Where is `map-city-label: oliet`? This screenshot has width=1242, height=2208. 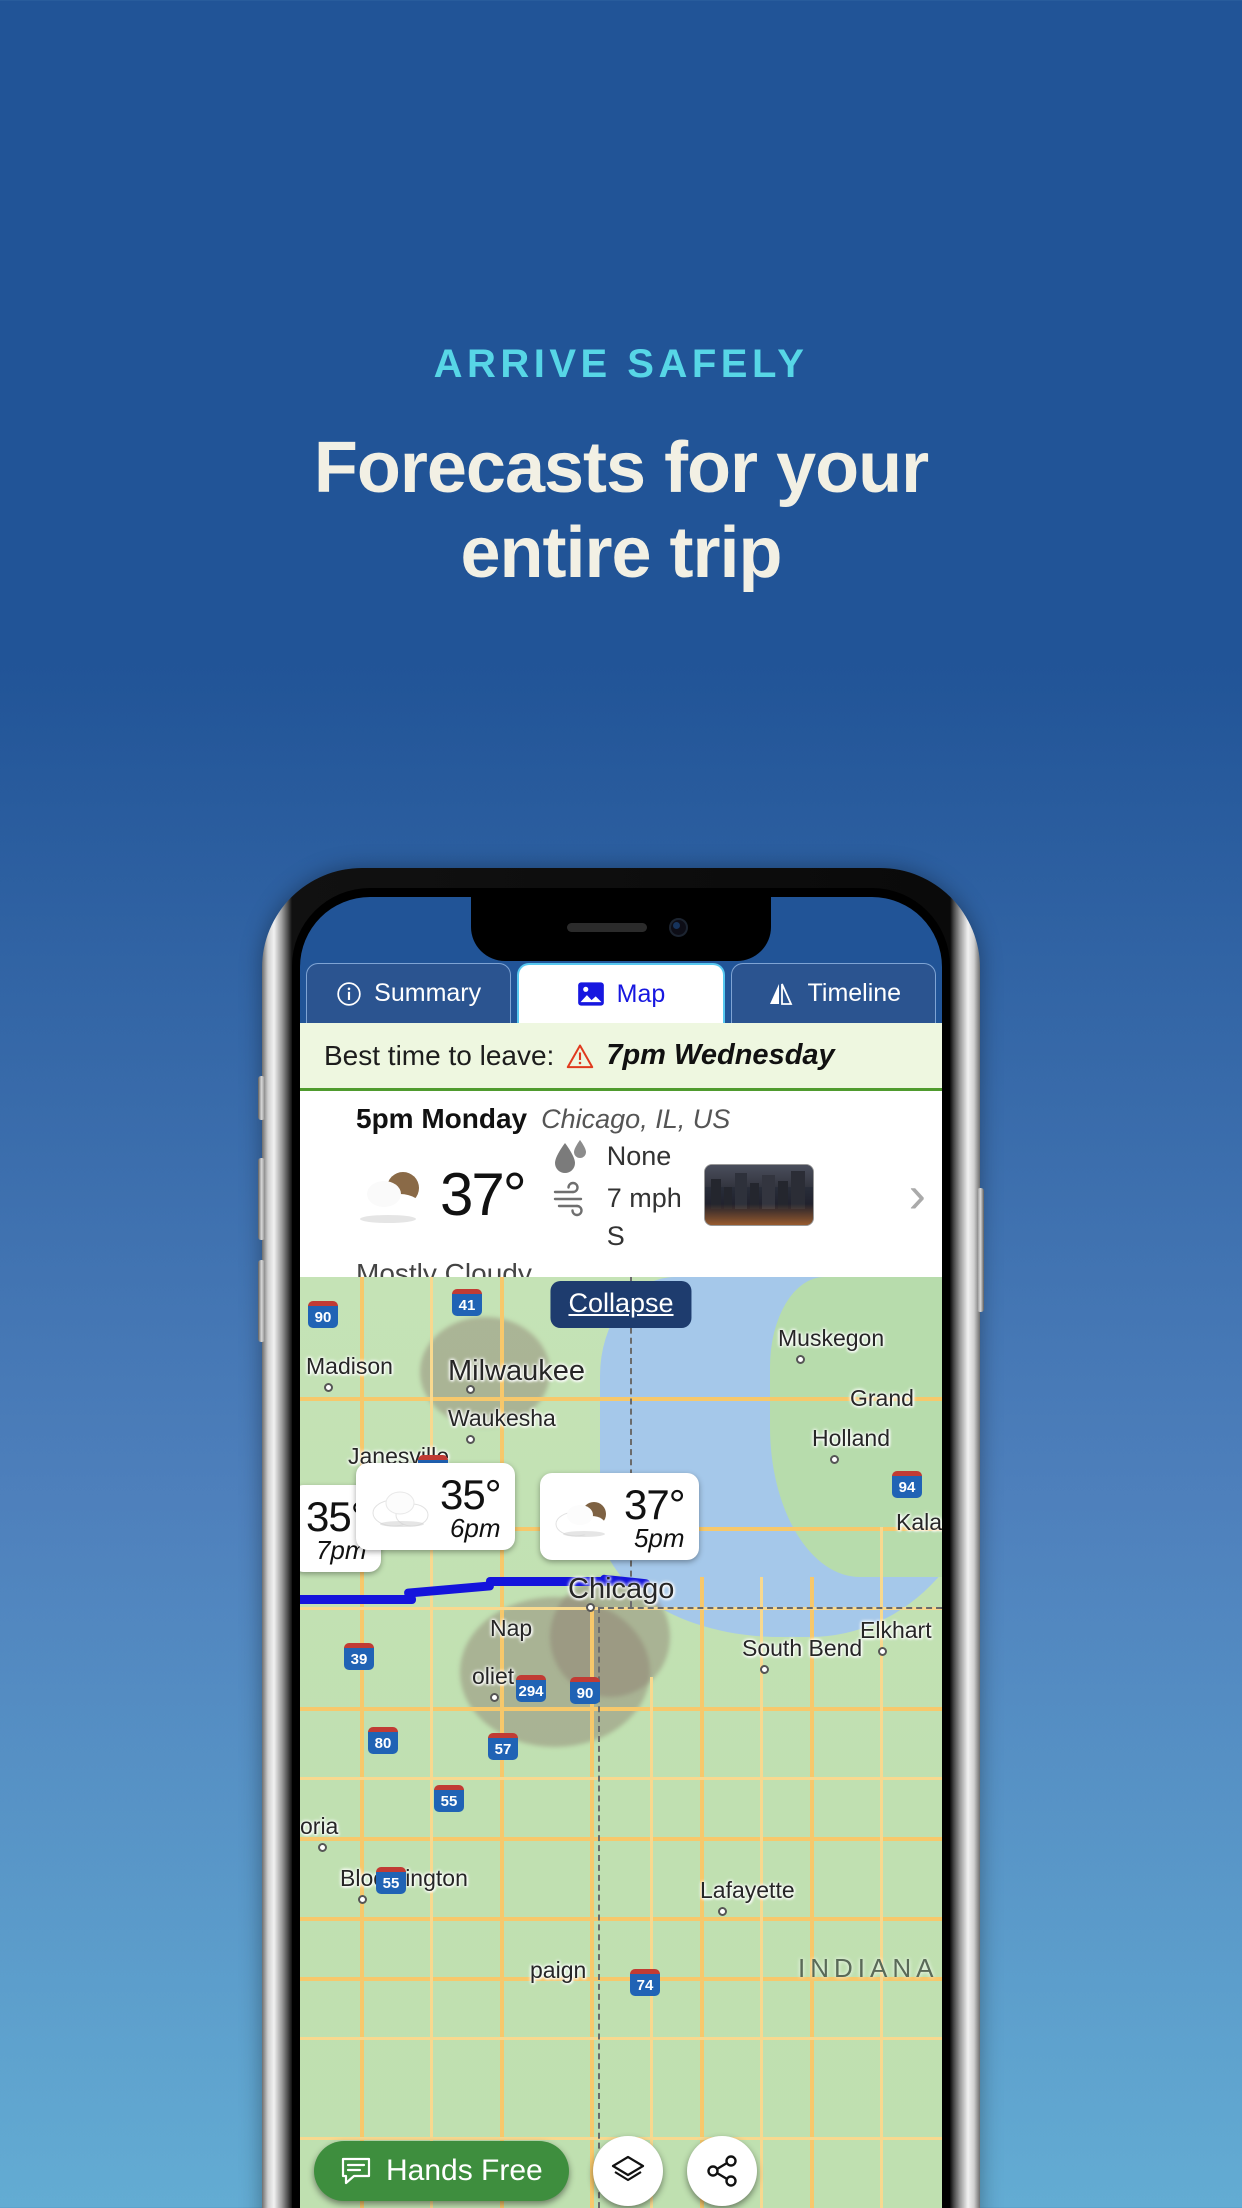 map-city-label: oliet is located at coordinates (493, 1676).